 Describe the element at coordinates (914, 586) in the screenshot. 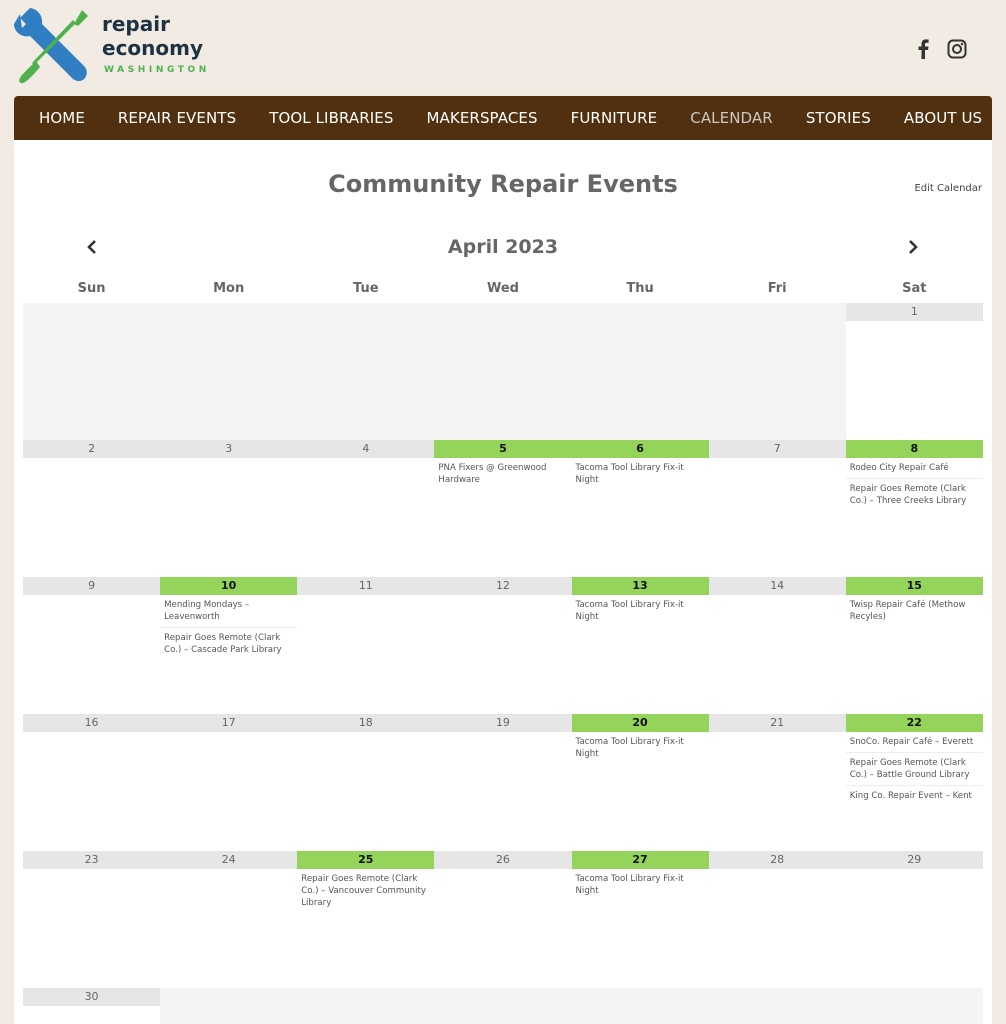

I see `day-number: 15` at that location.